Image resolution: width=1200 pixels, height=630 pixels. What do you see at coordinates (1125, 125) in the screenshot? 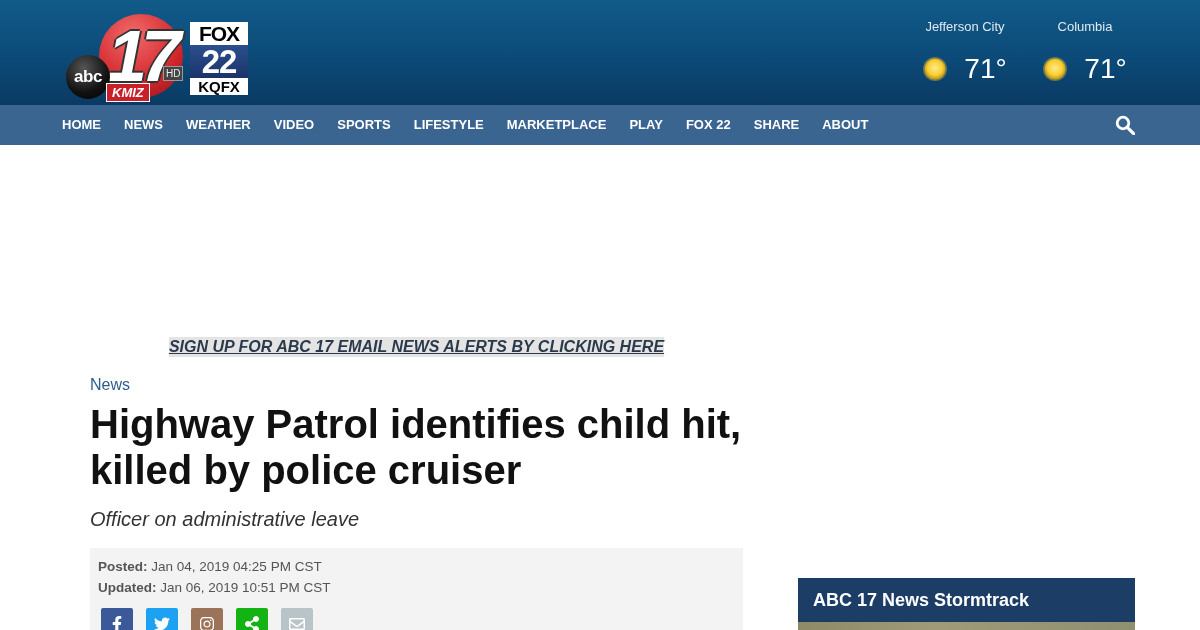
I see `search-icon` at bounding box center [1125, 125].